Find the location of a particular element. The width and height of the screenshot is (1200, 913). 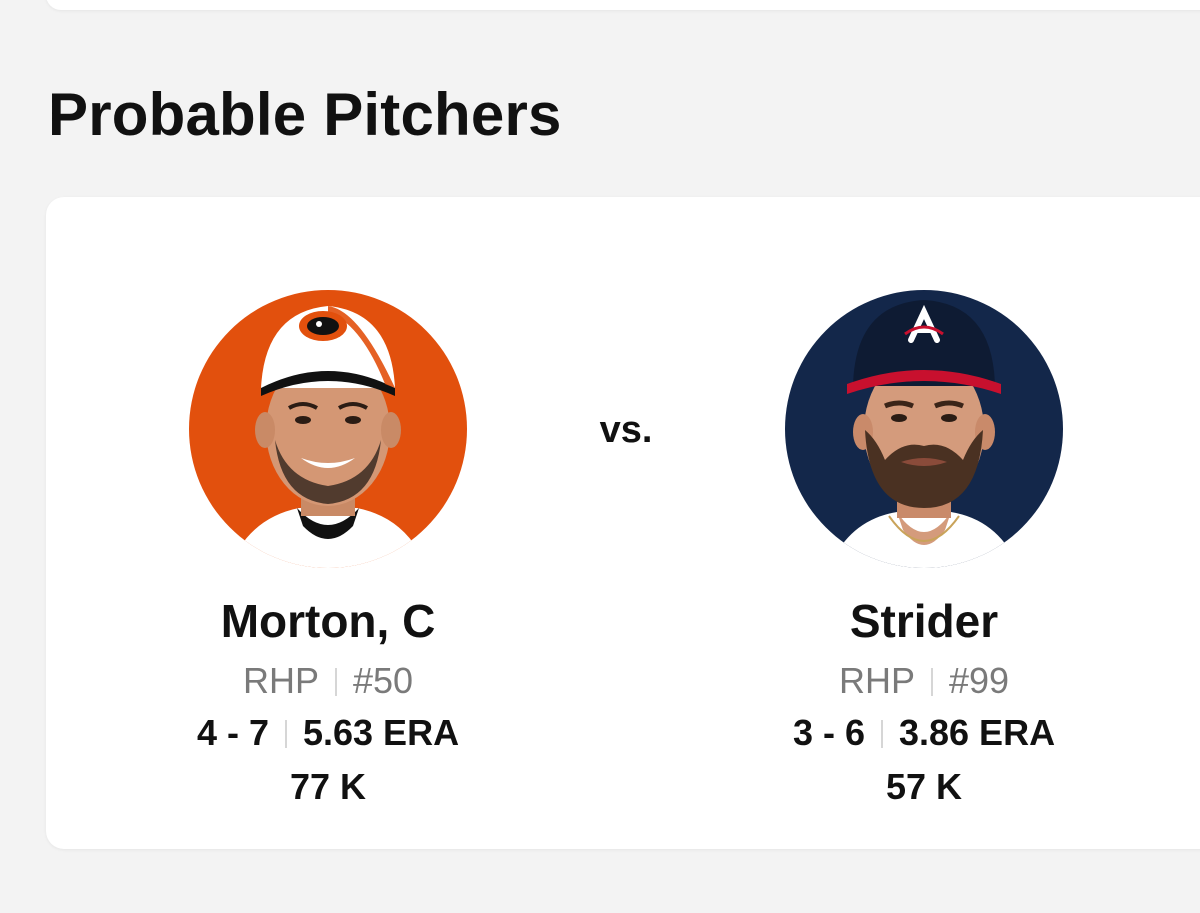

pitcher-strikeouts: 57 K is located at coordinates (924, 786).